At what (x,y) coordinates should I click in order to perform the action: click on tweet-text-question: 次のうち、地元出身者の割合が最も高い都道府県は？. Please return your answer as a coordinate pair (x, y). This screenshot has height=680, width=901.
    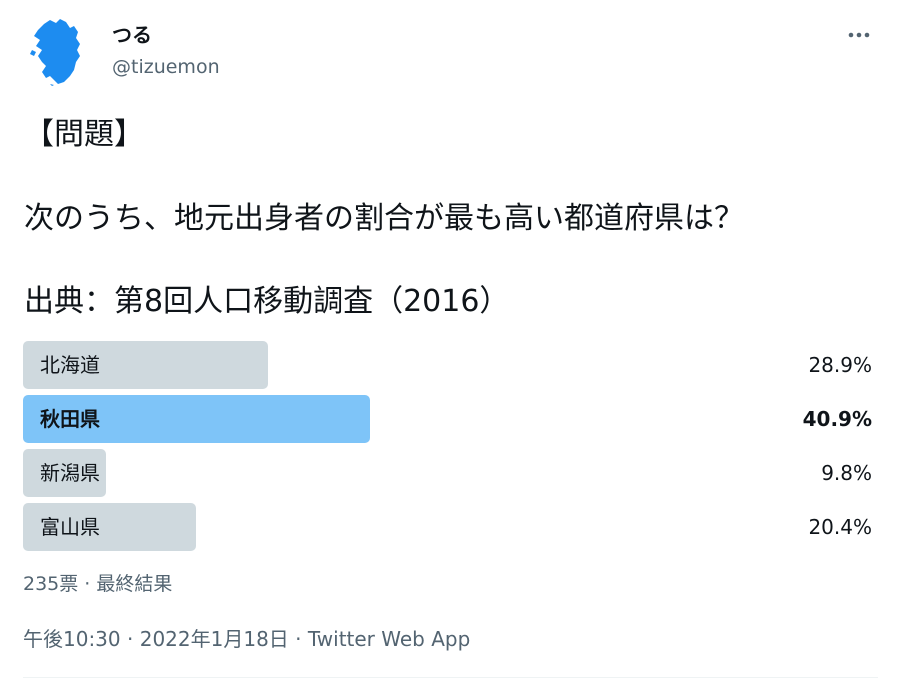
    Looking at the image, I should click on (384, 218).